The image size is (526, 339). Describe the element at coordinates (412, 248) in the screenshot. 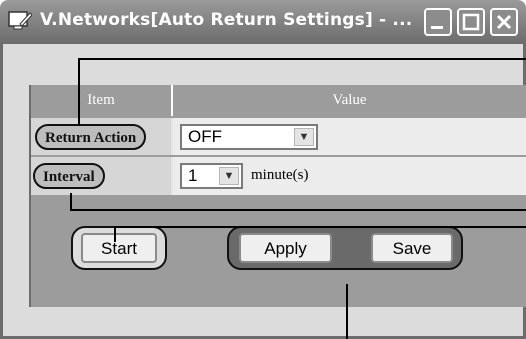

I see `save-button: Save` at that location.